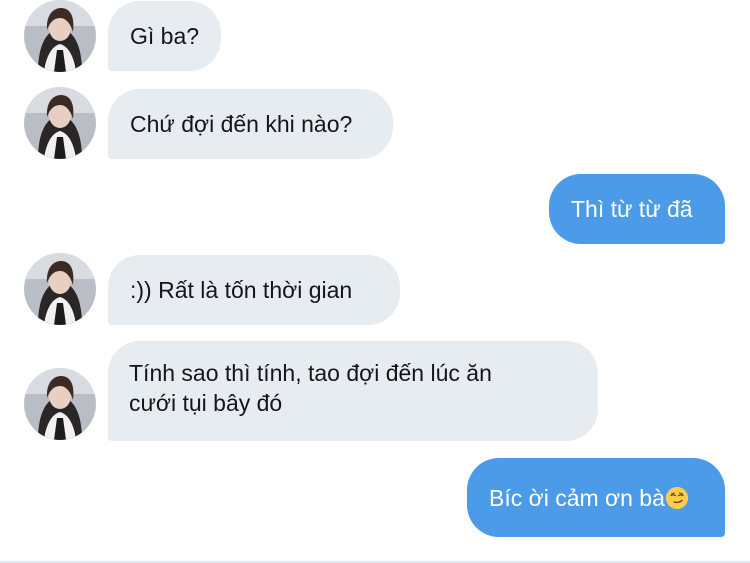  Describe the element at coordinates (241, 290) in the screenshot. I see `message-text: :)) Rất là tốn thời gian` at that location.